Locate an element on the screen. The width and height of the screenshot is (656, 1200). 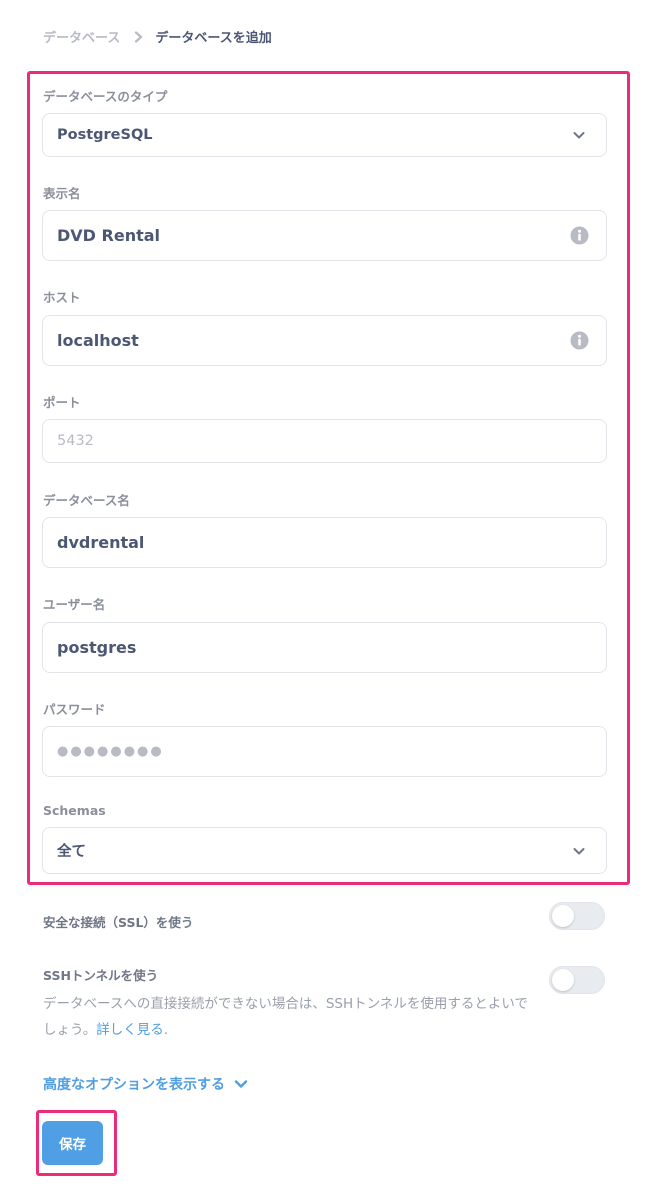
username-label: ユーザー名 is located at coordinates (74, 604).